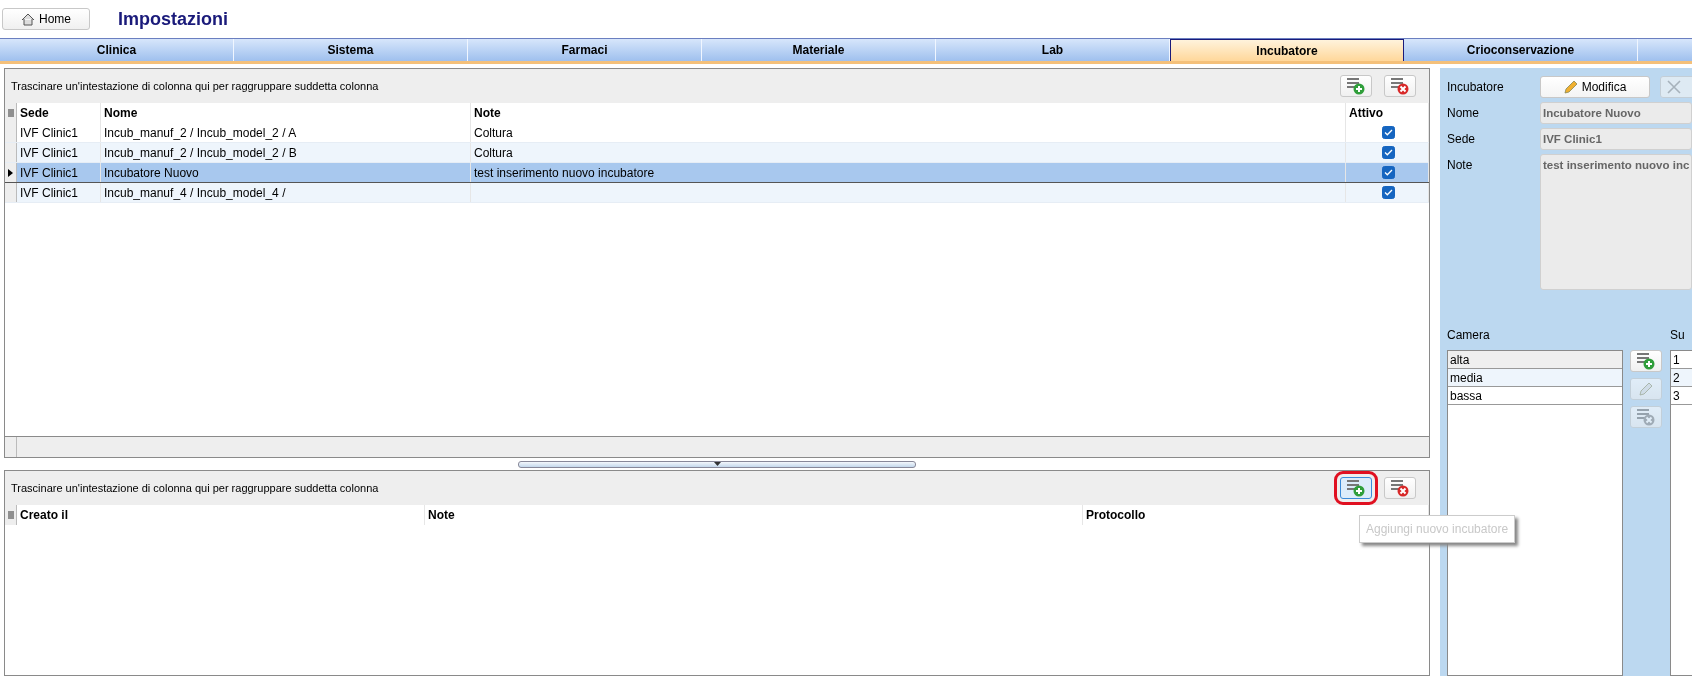 The width and height of the screenshot is (1692, 676). I want to click on tab: Clinica, so click(117, 50).